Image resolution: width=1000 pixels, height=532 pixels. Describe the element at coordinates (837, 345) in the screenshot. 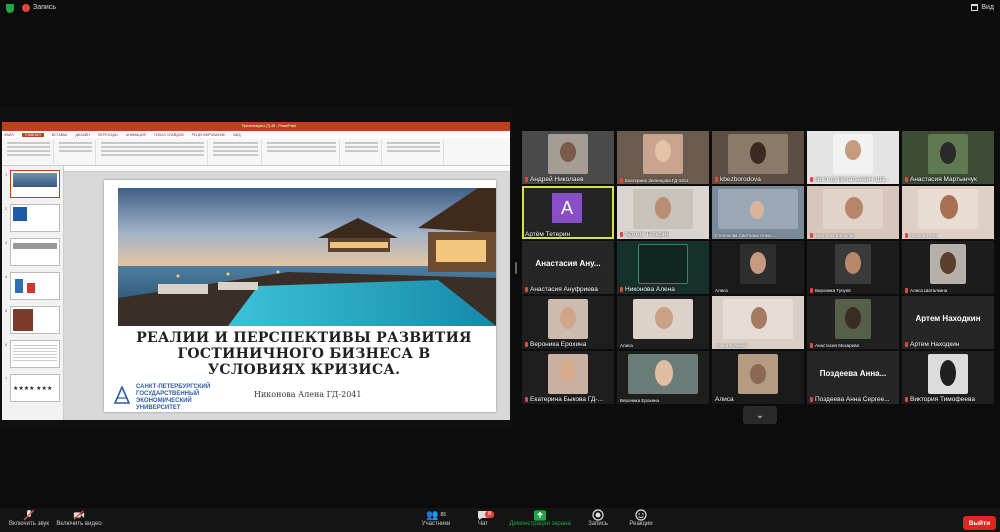

I see `participant-name: Анастасия Мохарева` at that location.